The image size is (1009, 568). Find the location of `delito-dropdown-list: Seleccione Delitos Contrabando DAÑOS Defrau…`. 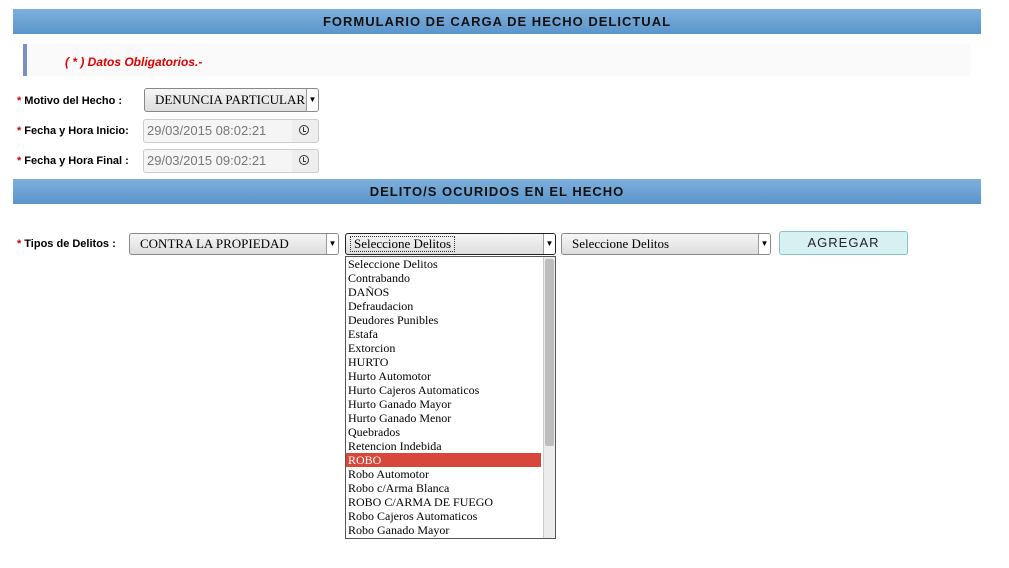

delito-dropdown-list: Seleccione Delitos Contrabando DAÑOS Defrau… is located at coordinates (450, 397).